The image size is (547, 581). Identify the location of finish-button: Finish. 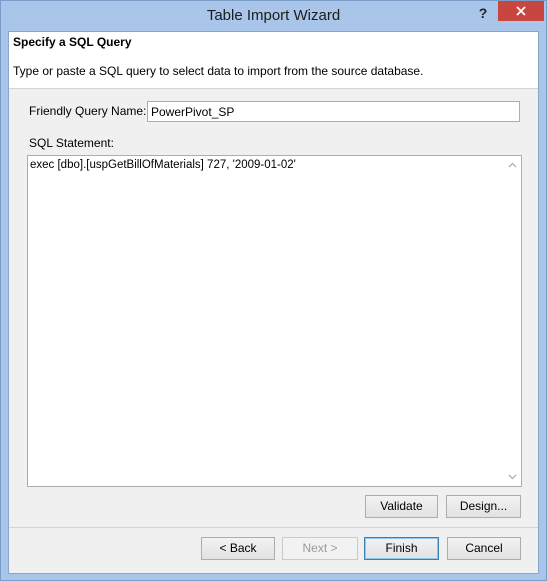
(401, 548).